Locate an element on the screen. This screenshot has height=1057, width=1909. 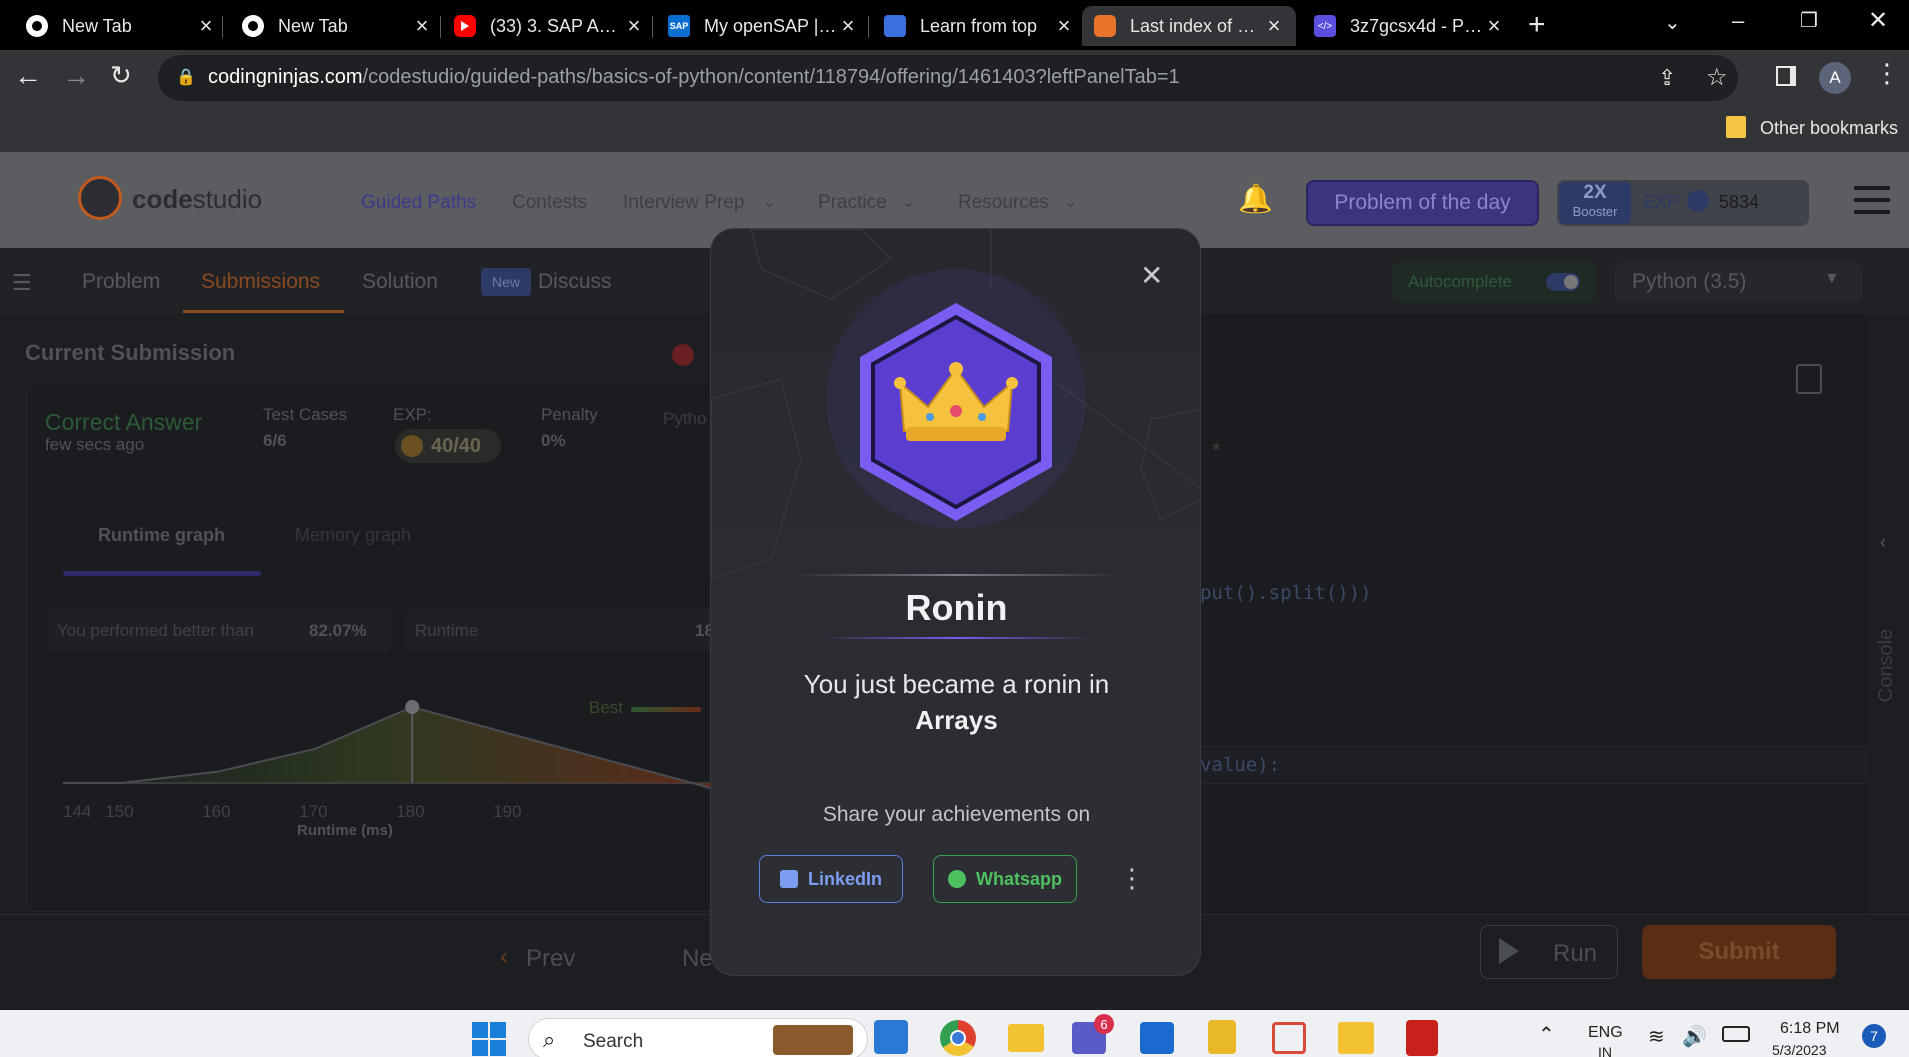
forward-icon: → is located at coordinates (76, 76).